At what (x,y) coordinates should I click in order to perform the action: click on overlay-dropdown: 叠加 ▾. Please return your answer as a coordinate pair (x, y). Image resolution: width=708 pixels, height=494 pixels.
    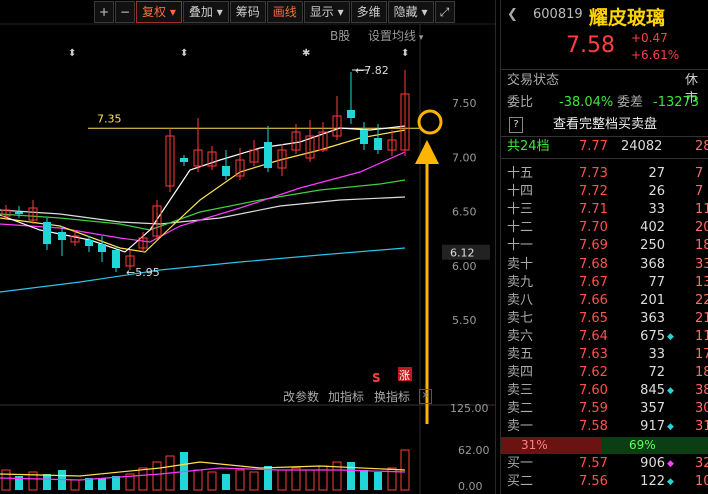
    Looking at the image, I should click on (205, 12).